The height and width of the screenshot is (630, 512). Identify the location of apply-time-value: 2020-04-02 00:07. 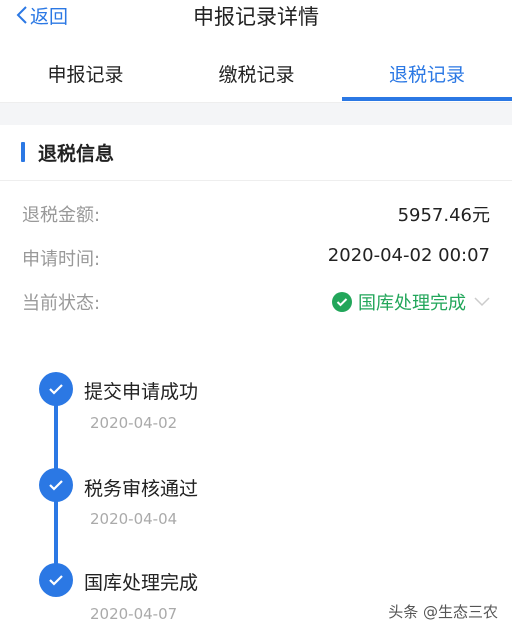
(408, 255).